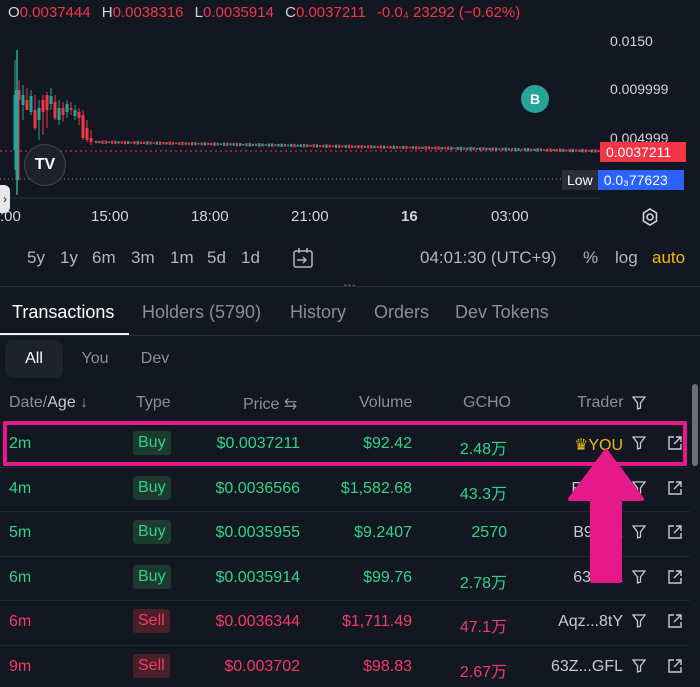 This screenshot has width=700, height=687. Describe the element at coordinates (36, 258) in the screenshot. I see `range-5y: 5y` at that location.